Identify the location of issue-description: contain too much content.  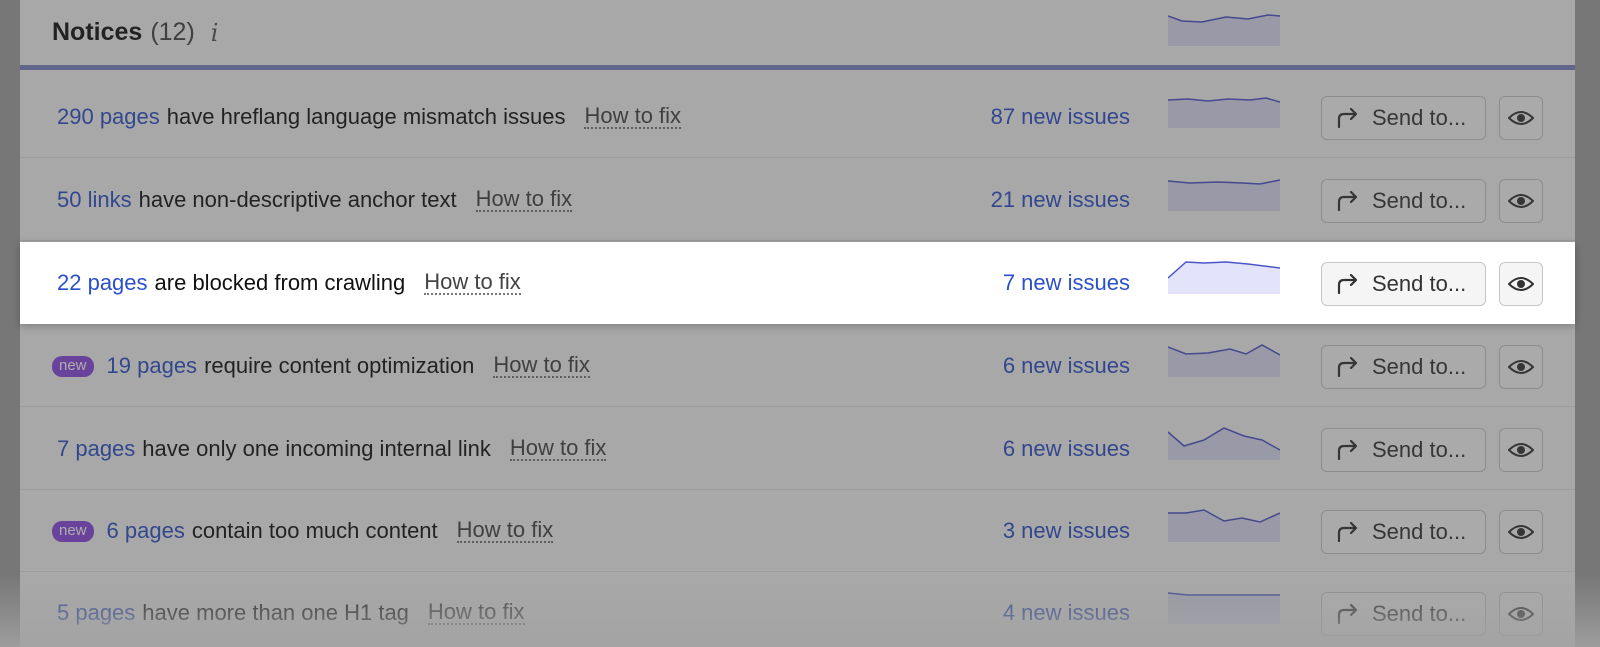
(314, 530).